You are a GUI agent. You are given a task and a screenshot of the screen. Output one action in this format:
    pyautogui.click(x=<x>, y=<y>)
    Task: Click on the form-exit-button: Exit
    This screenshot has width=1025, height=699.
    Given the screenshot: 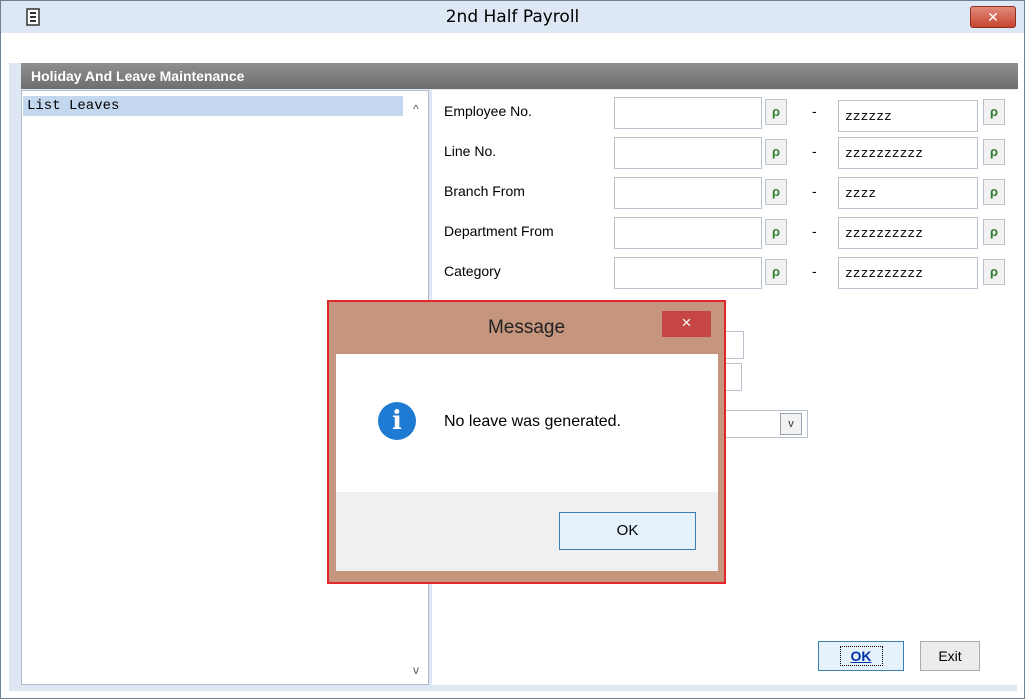 What is the action you would take?
    pyautogui.click(x=950, y=656)
    